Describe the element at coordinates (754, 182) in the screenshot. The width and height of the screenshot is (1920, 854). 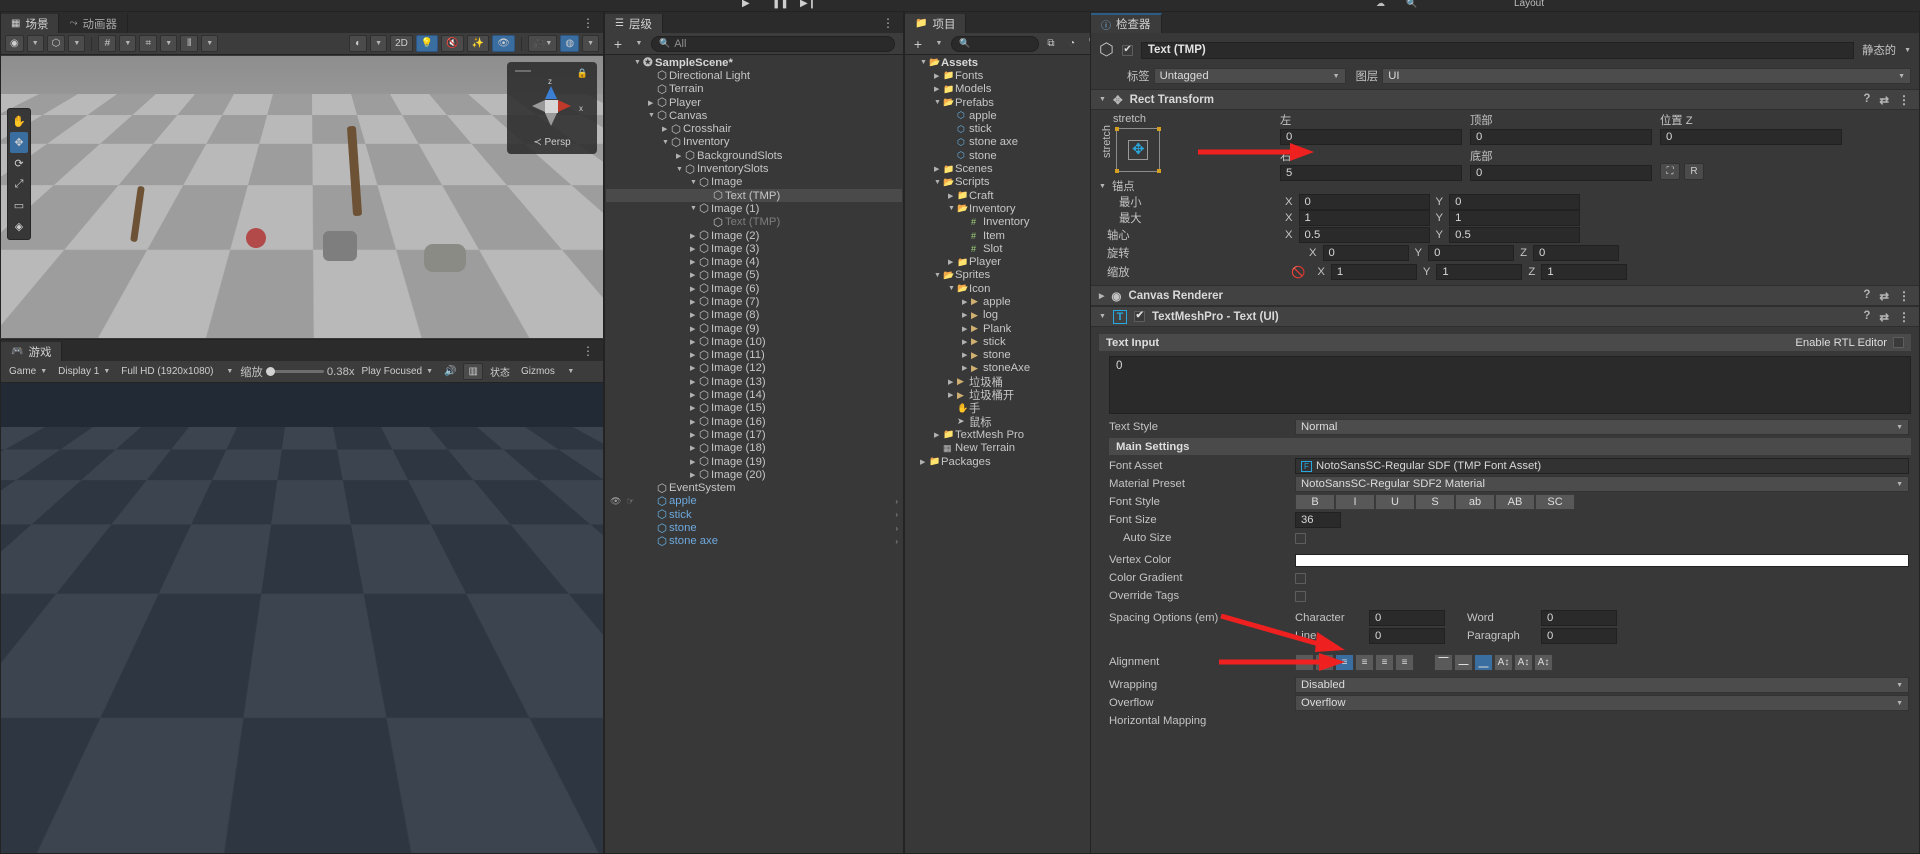
I see `hierarchy-item: ▼ ⬡ Image` at that location.